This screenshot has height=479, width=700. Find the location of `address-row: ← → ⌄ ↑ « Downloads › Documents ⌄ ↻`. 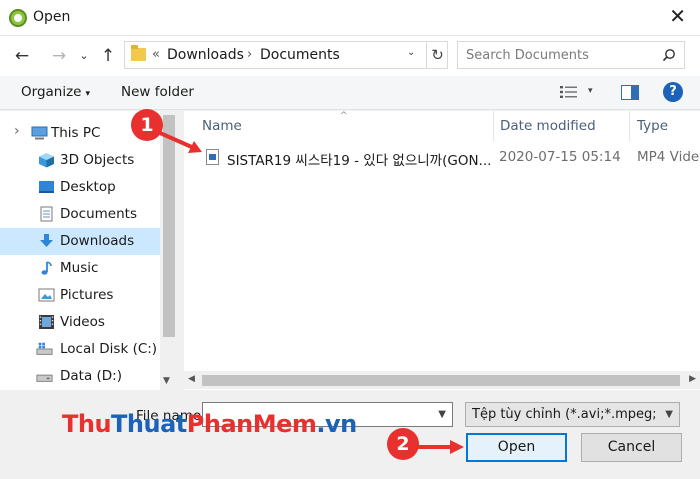

address-row: ← → ⌄ ↑ « Downloads › Documents ⌄ ↻ is located at coordinates (350, 56).